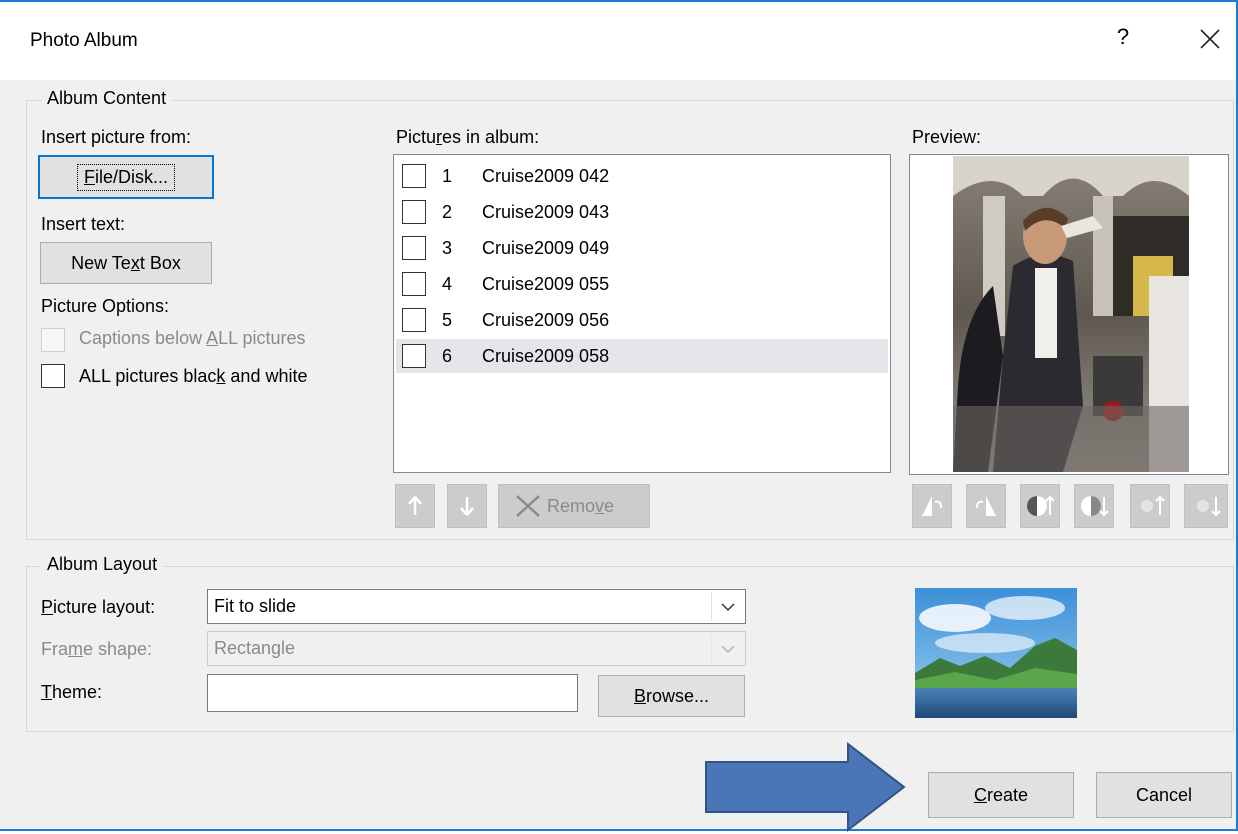 The height and width of the screenshot is (834, 1238). What do you see at coordinates (107, 98) in the screenshot?
I see `album-content-legend: Album Content` at bounding box center [107, 98].